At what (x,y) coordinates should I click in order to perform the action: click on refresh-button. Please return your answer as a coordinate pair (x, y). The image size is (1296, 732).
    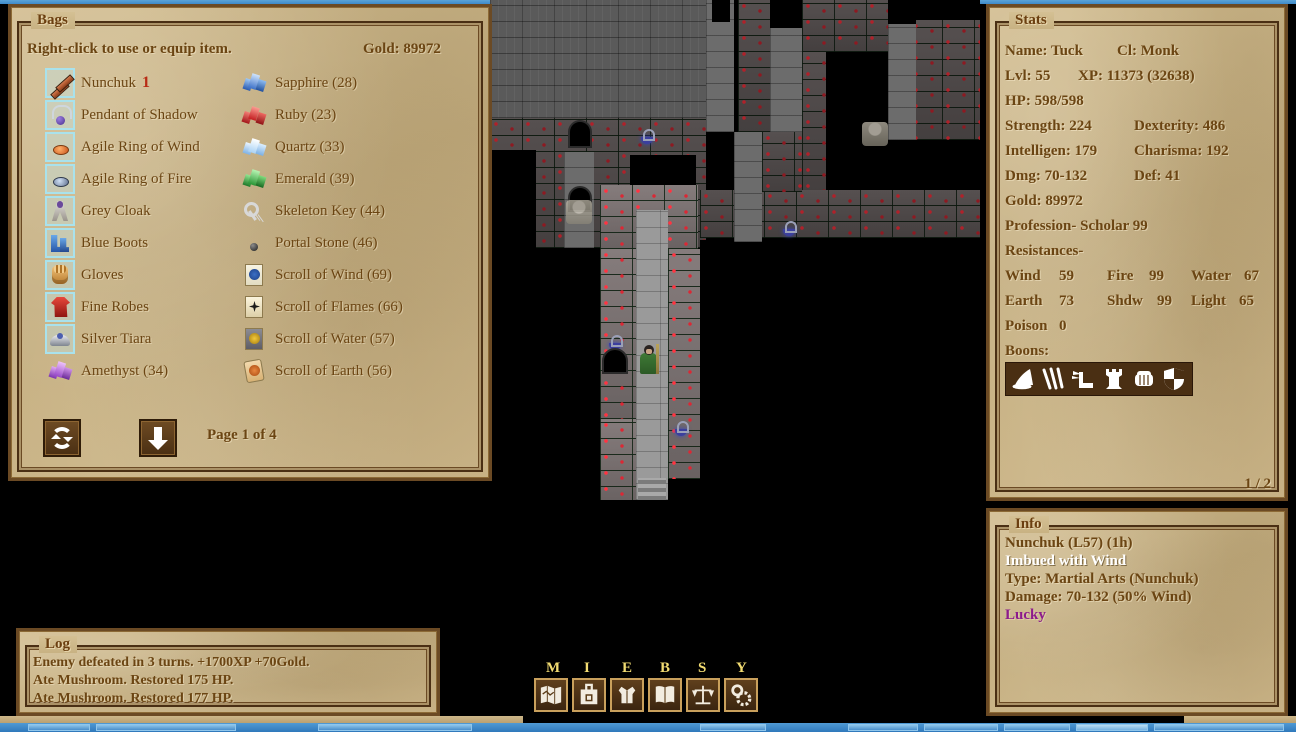
    Looking at the image, I should click on (62, 438).